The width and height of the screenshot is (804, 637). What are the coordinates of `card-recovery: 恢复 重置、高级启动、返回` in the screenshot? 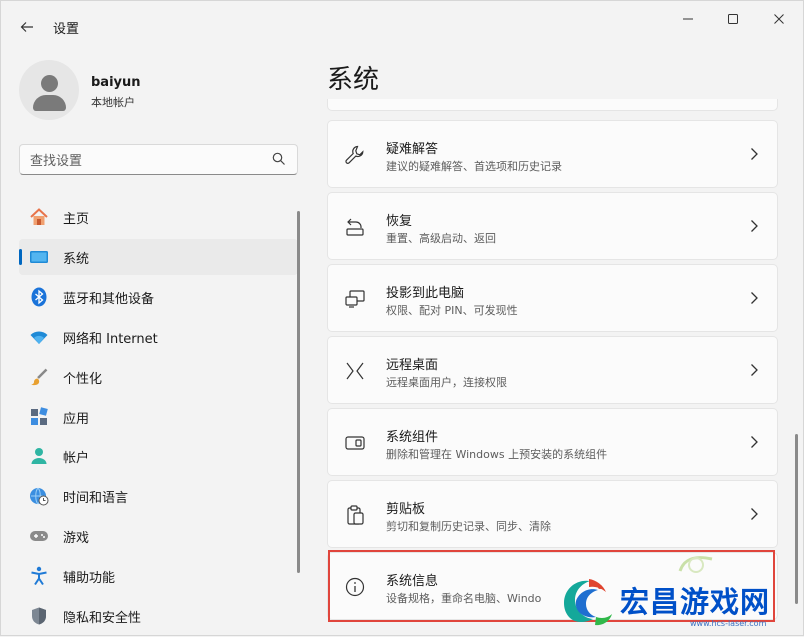 It's located at (552, 226).